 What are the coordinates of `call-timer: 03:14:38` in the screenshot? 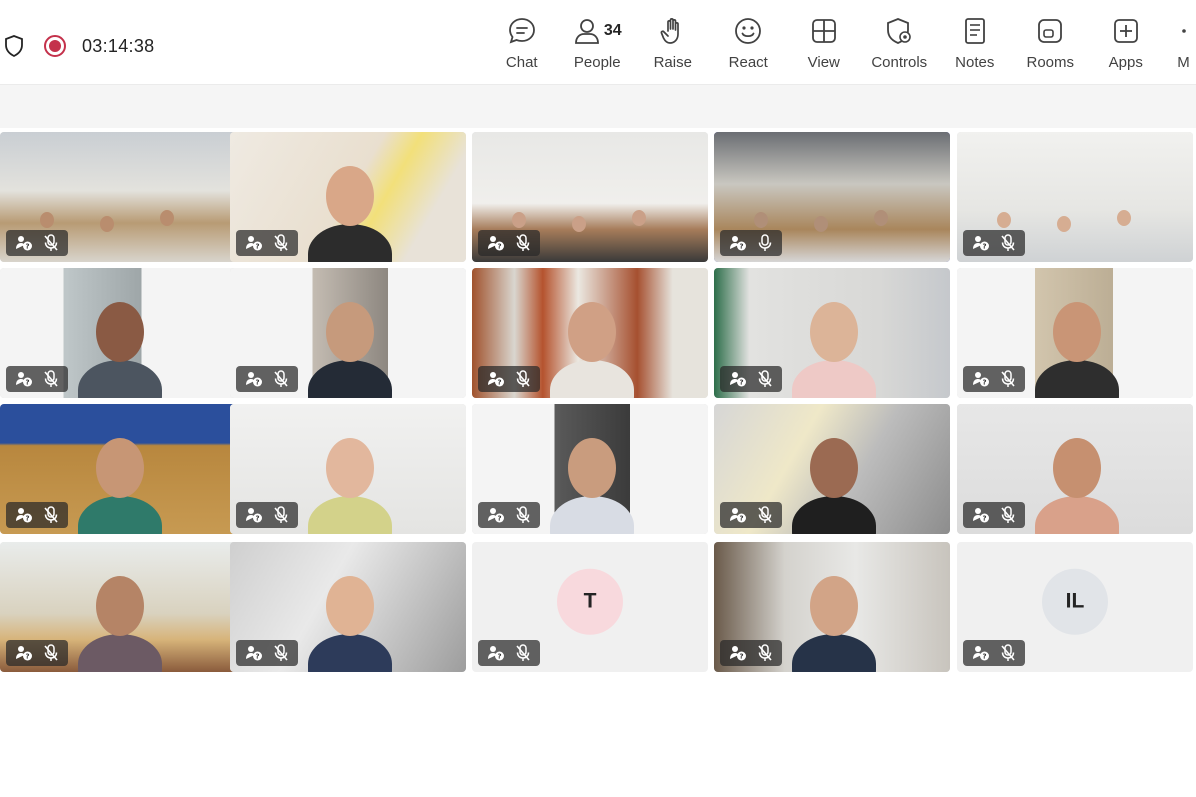 It's located at (118, 45).